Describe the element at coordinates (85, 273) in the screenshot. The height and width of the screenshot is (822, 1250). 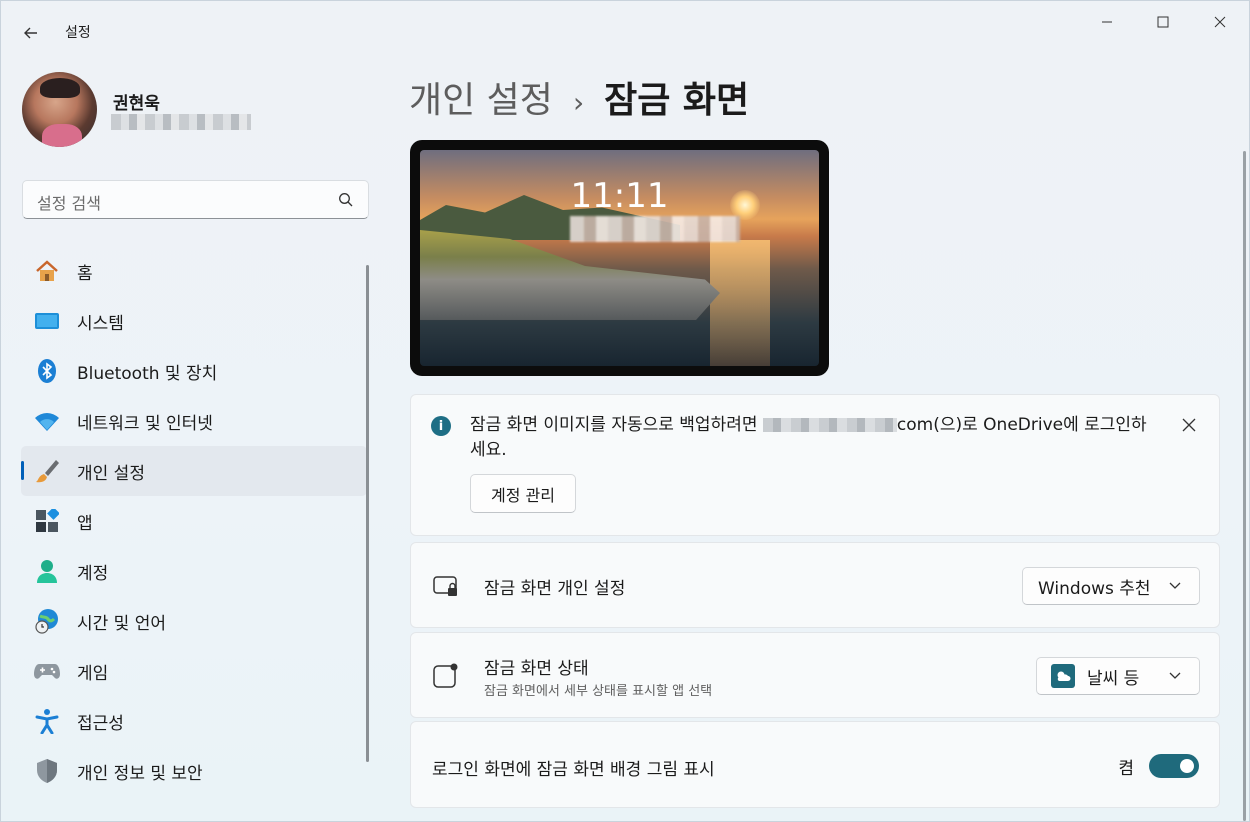
I see `sidebar-item-label: 홈` at that location.